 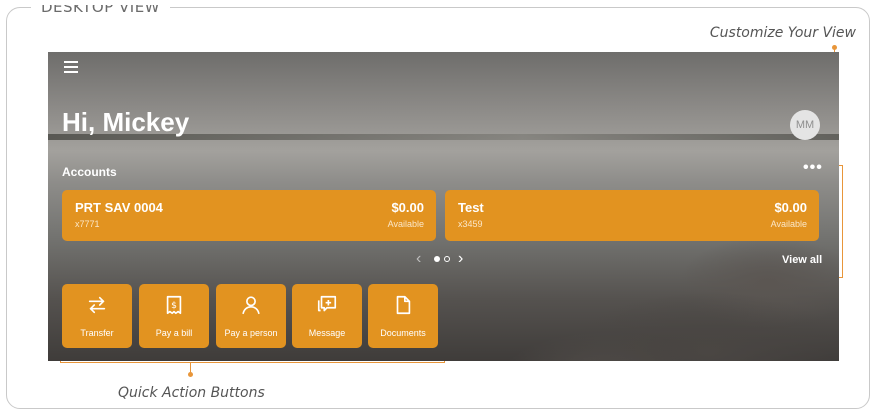 I want to click on account-card: PRT SAV 0004 x7771 $0.00 Available, so click(x=249, y=215).